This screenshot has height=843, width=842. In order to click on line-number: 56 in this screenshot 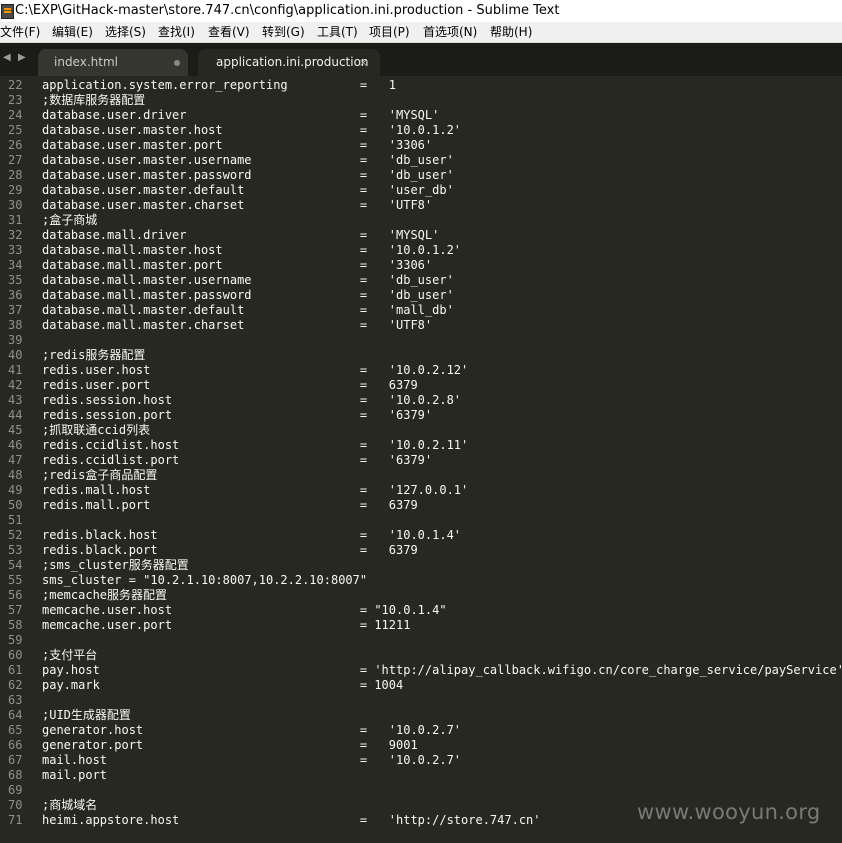, I will do `click(15, 595)`.